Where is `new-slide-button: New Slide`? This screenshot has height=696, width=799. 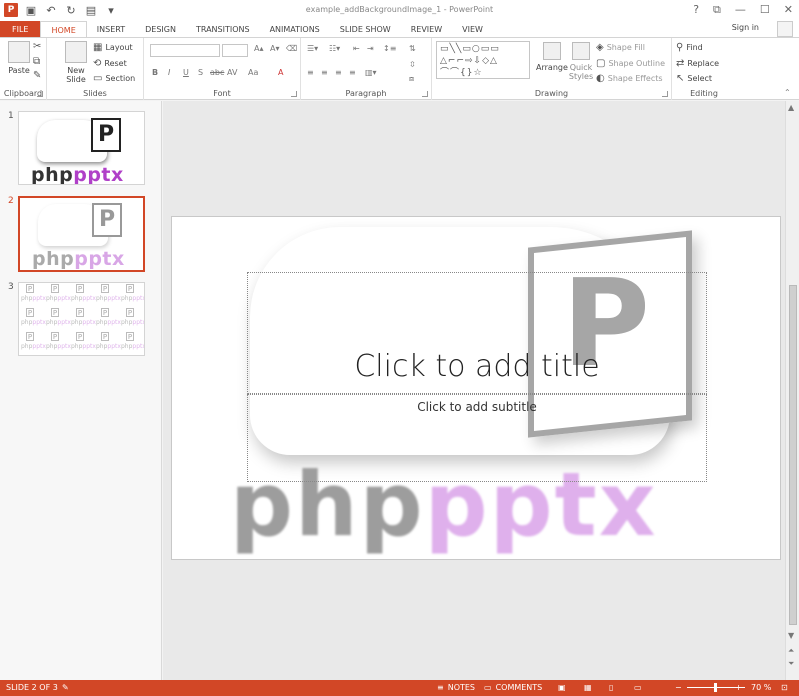
new-slide-button: New Slide is located at coordinates (76, 62).